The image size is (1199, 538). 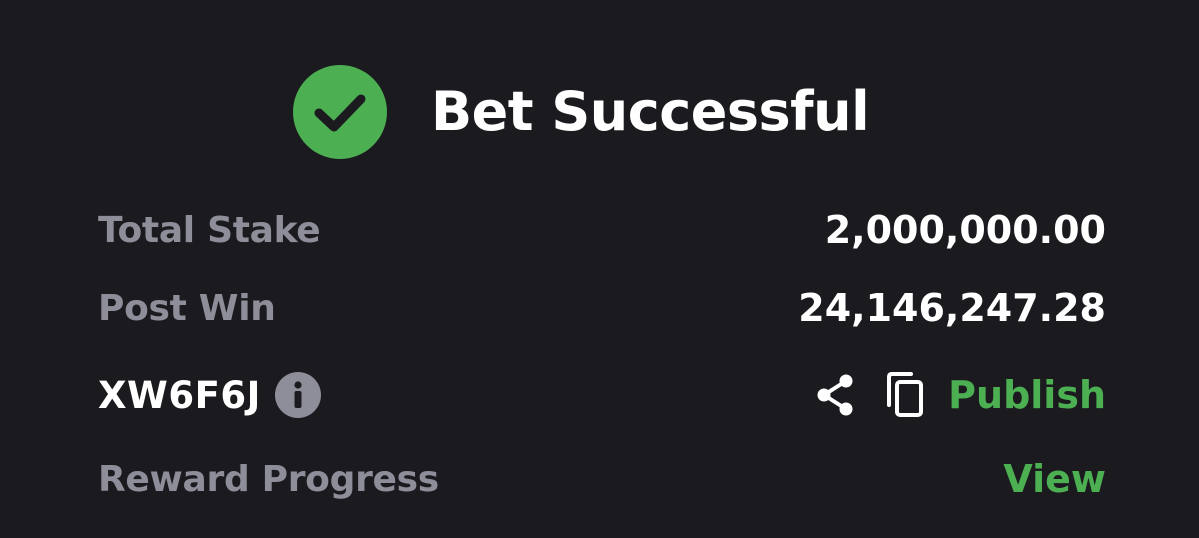 I want to click on info-icon, so click(x=297, y=395).